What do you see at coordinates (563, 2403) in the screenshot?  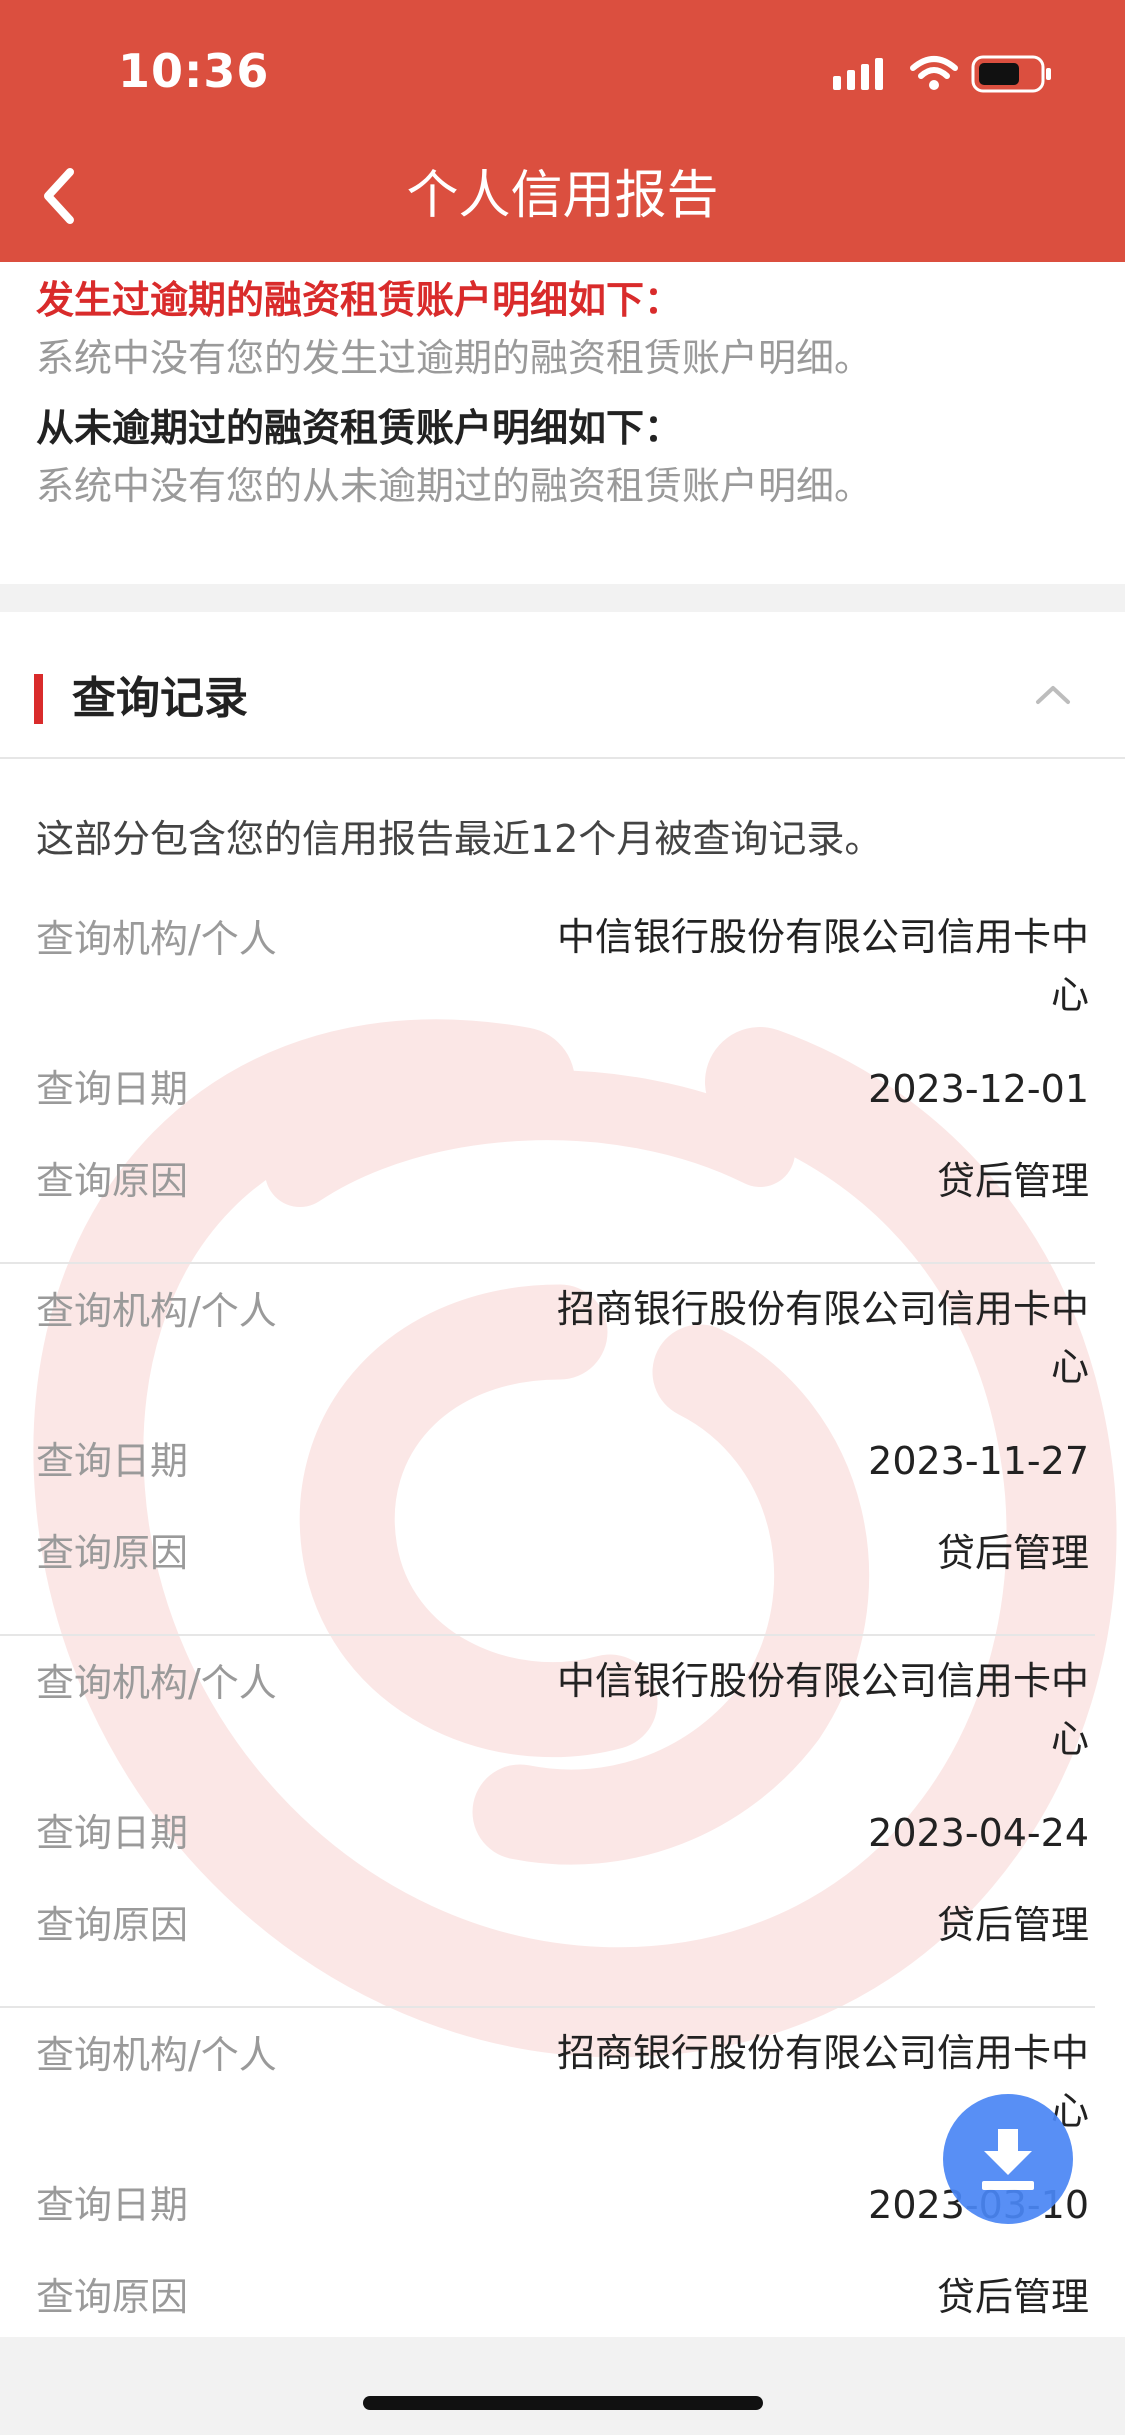 I see `home-indicator` at bounding box center [563, 2403].